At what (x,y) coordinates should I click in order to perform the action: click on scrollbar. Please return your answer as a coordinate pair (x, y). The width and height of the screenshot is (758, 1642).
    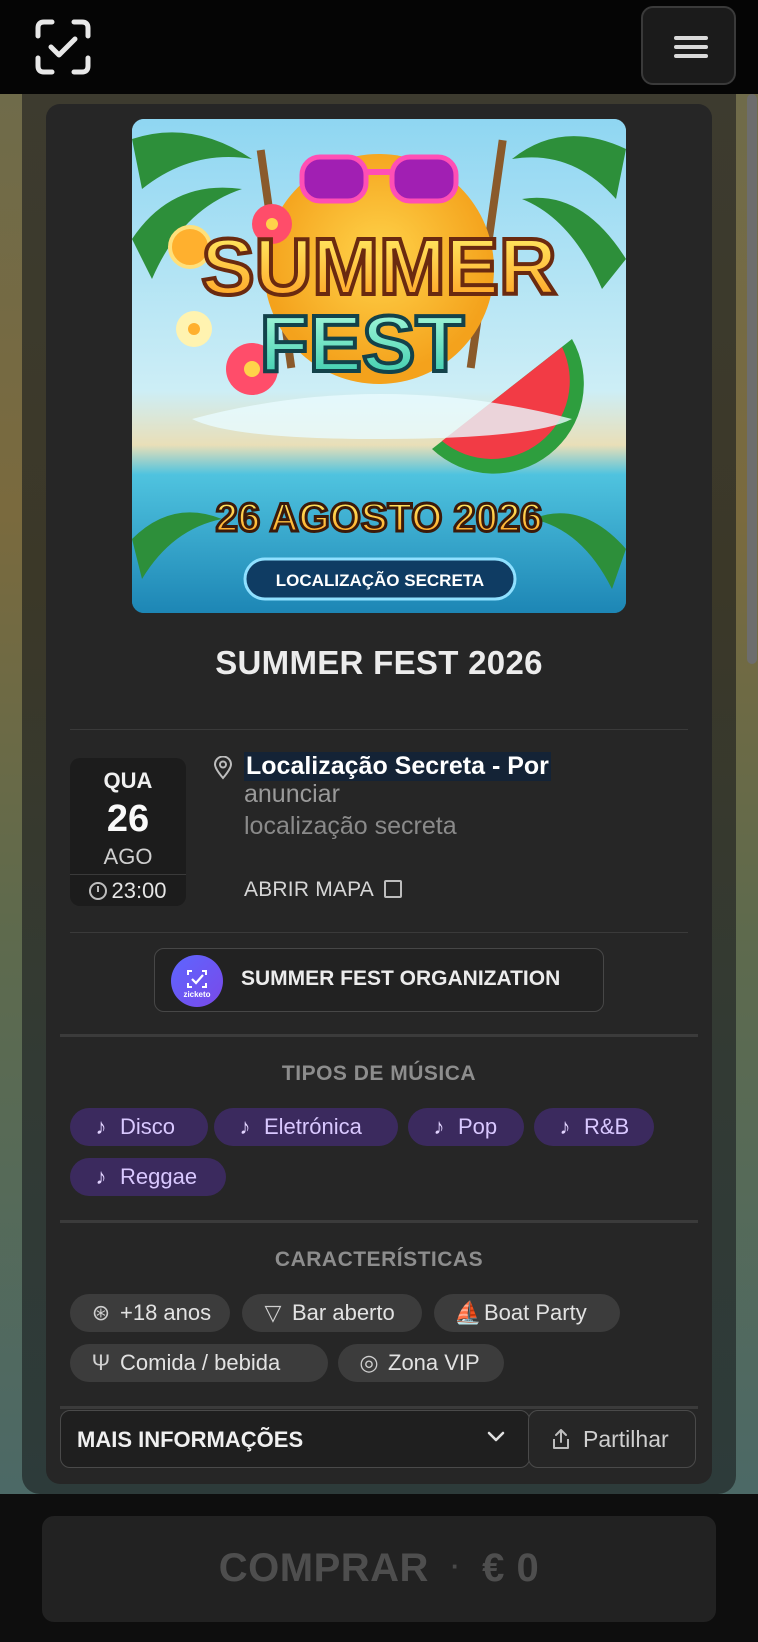
    Looking at the image, I should click on (751, 379).